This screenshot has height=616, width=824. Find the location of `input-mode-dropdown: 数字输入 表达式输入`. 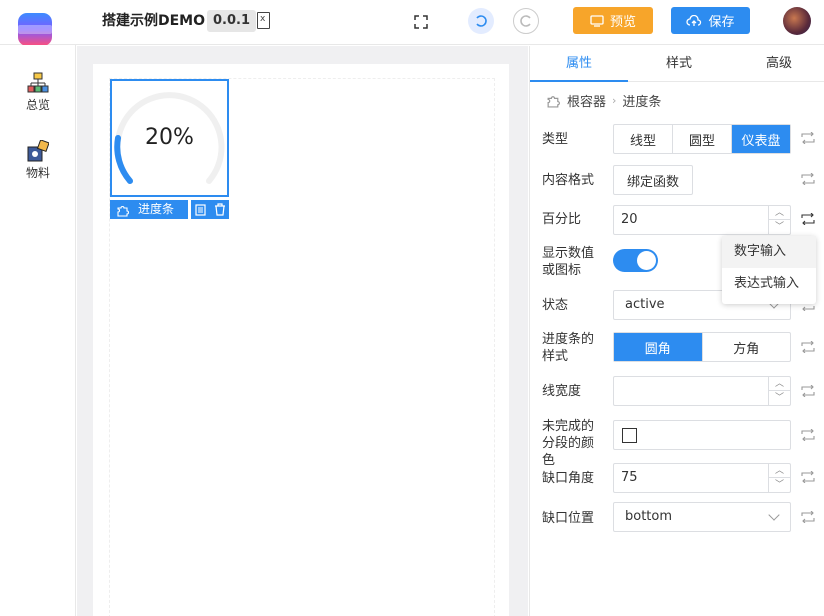

input-mode-dropdown: 数字输入 表达式输入 is located at coordinates (769, 270).